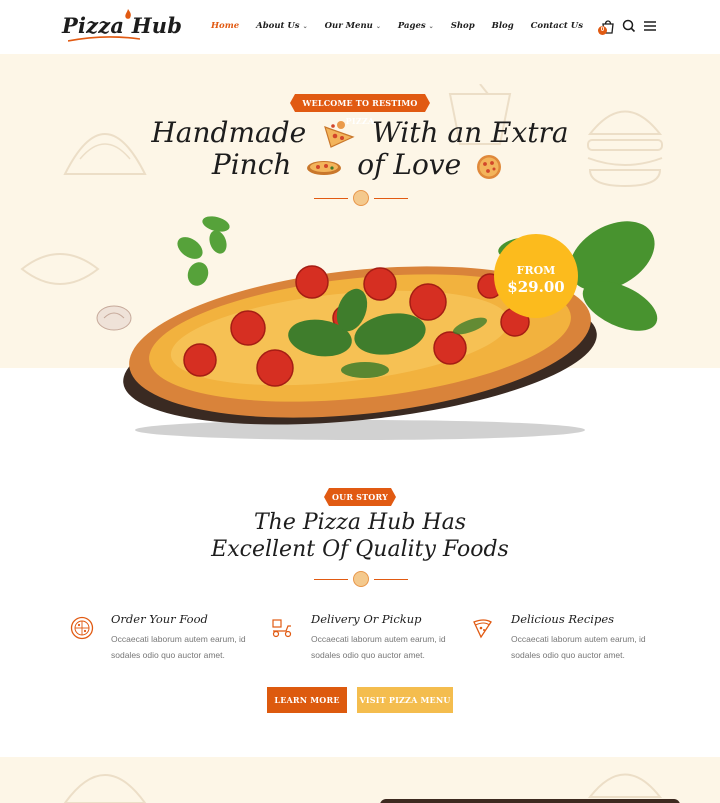 Image resolution: width=720 pixels, height=803 pixels. I want to click on visit-pizza-menu-button: VISIT PIZZA MENU, so click(405, 700).